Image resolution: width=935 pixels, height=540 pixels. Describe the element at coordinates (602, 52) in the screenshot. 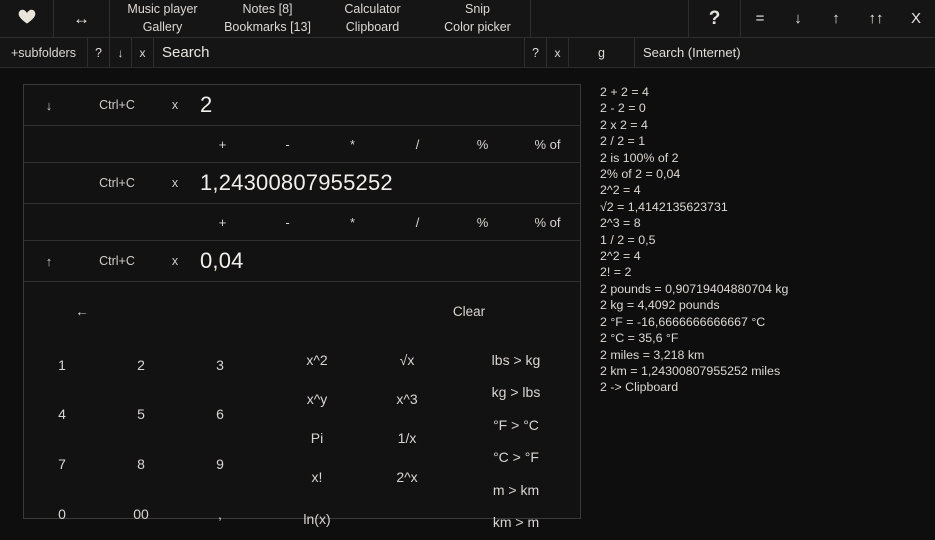

I see `google-engine-button: g` at that location.